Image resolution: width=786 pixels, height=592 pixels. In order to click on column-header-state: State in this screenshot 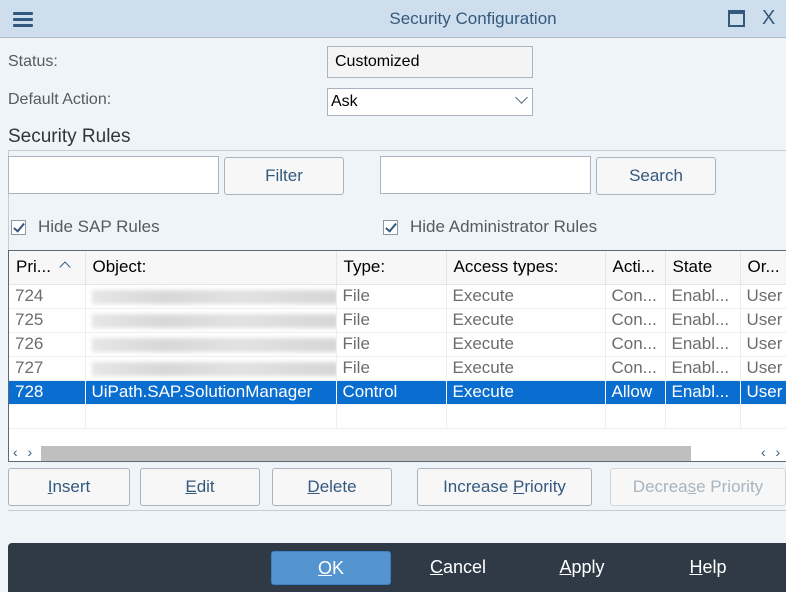, I will do `click(703, 268)`.